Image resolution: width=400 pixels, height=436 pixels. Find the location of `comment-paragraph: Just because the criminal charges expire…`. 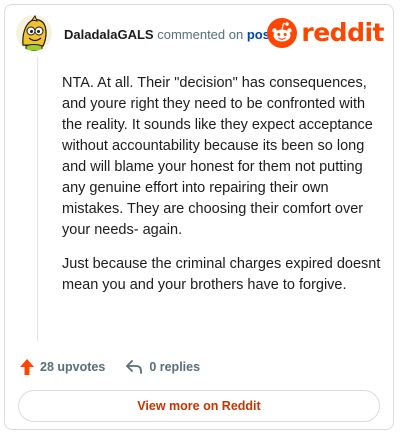

comment-paragraph: Just because the criminal charges expire… is located at coordinates (221, 274).